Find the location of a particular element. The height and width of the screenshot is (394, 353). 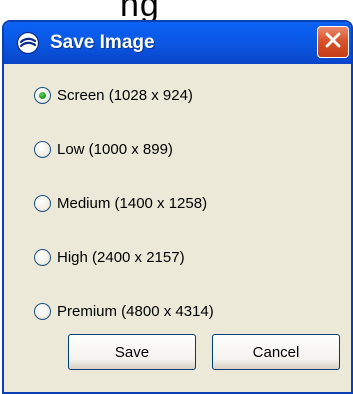

radio-screen is located at coordinates (42, 95).